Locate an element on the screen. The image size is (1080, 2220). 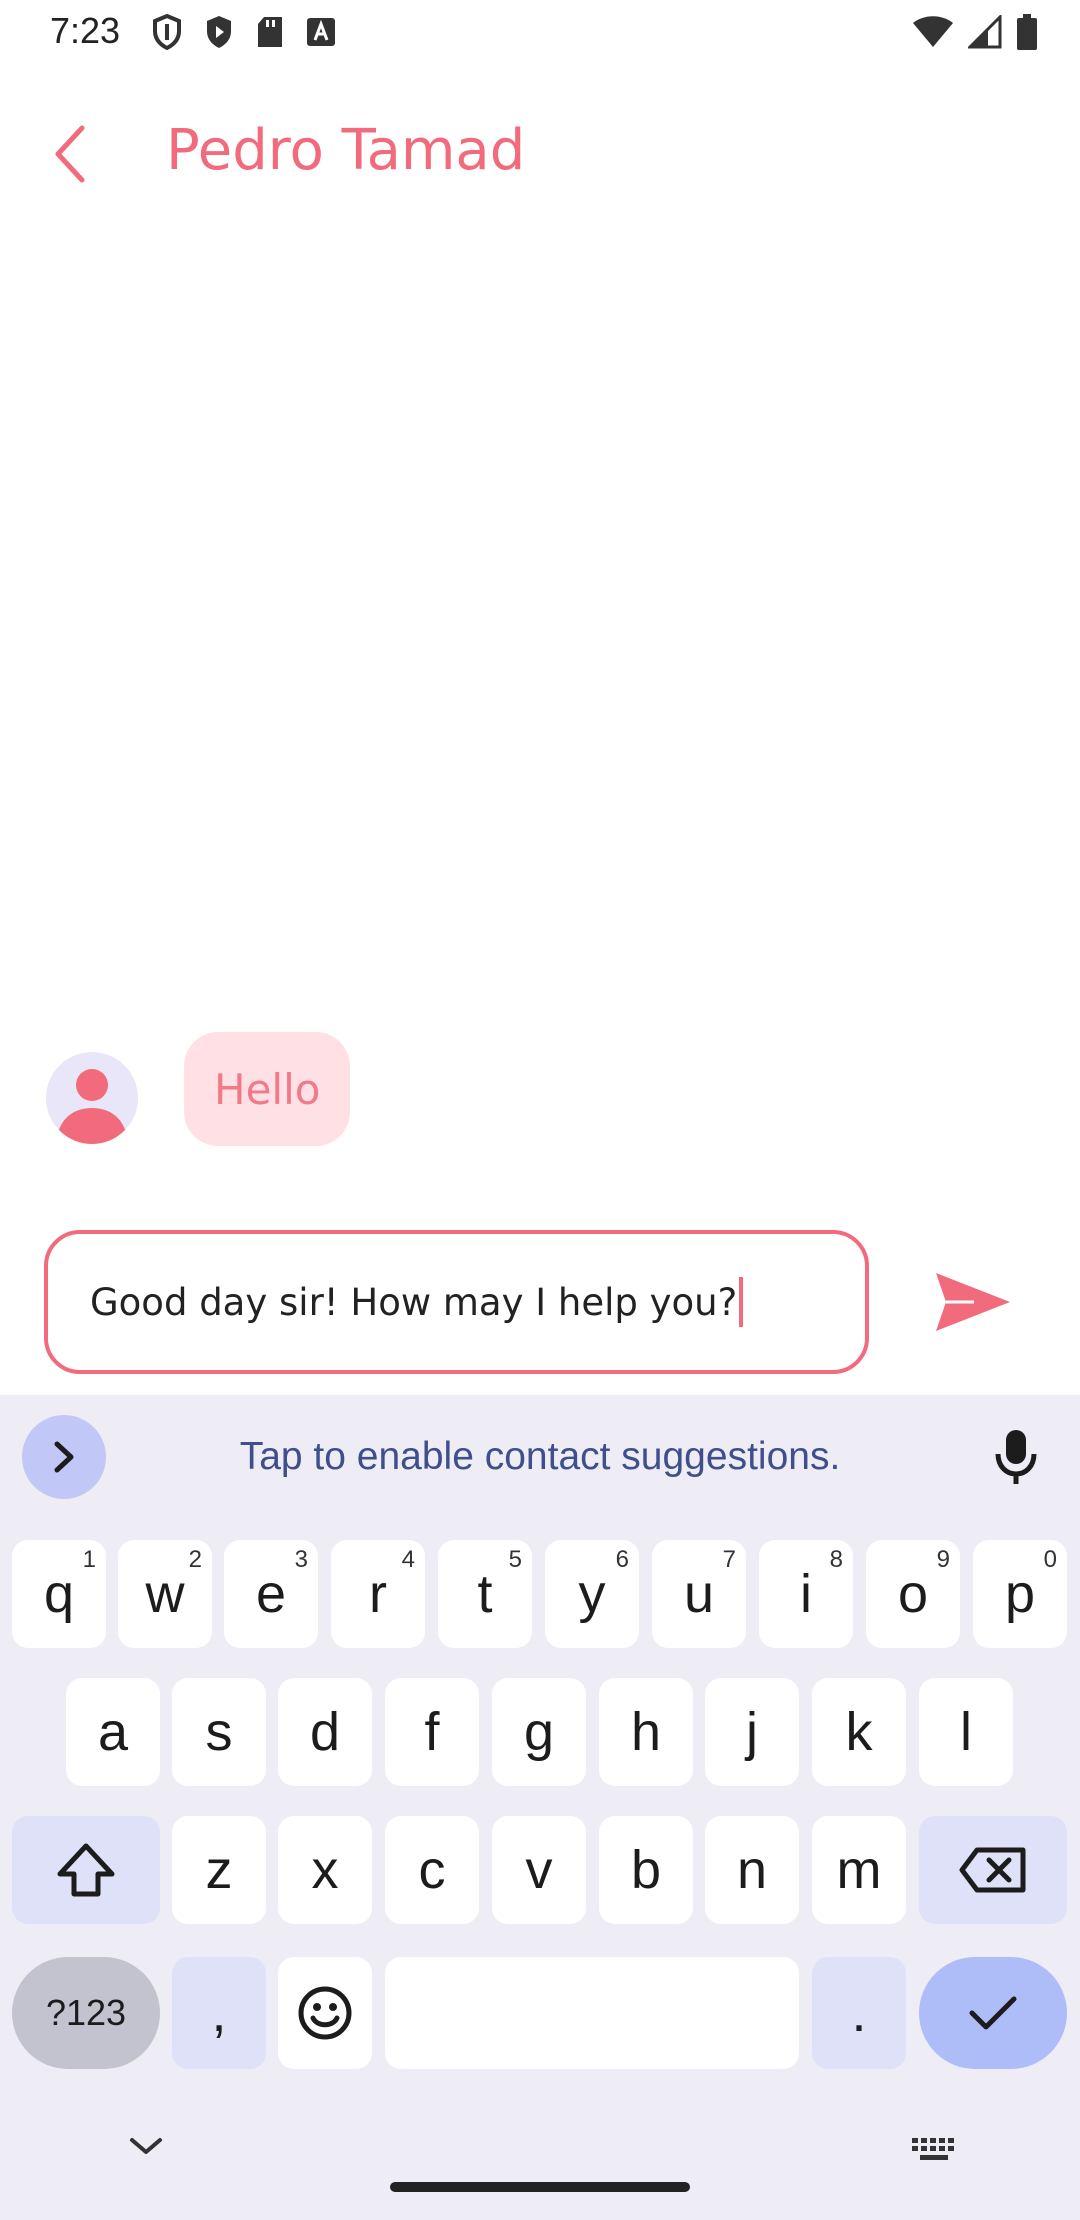
key-label: z is located at coordinates (219, 1870).